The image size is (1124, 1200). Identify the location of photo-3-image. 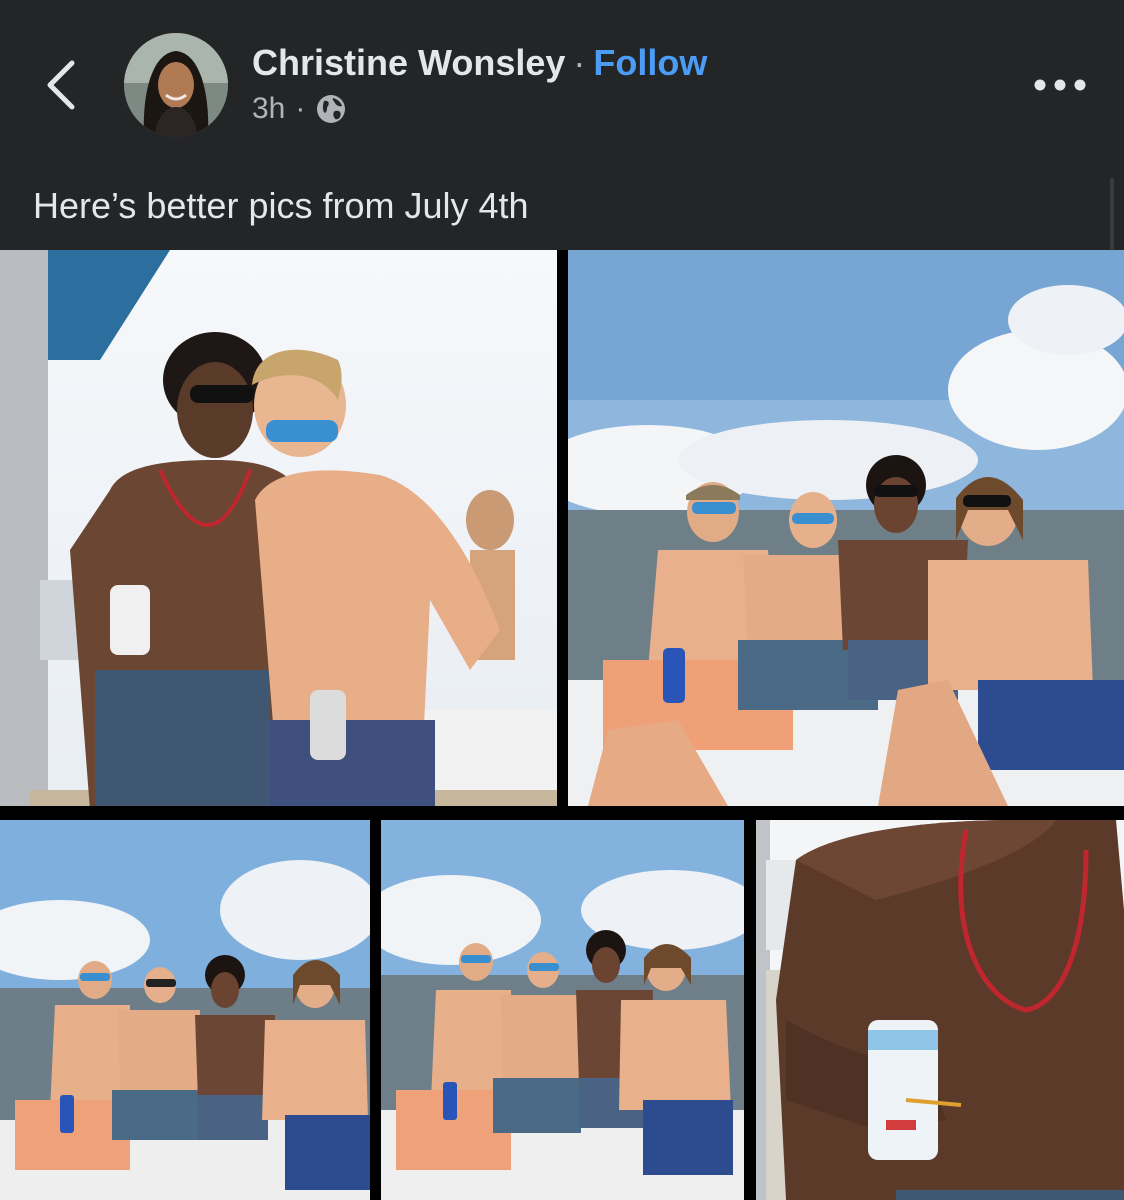
(185, 1010).